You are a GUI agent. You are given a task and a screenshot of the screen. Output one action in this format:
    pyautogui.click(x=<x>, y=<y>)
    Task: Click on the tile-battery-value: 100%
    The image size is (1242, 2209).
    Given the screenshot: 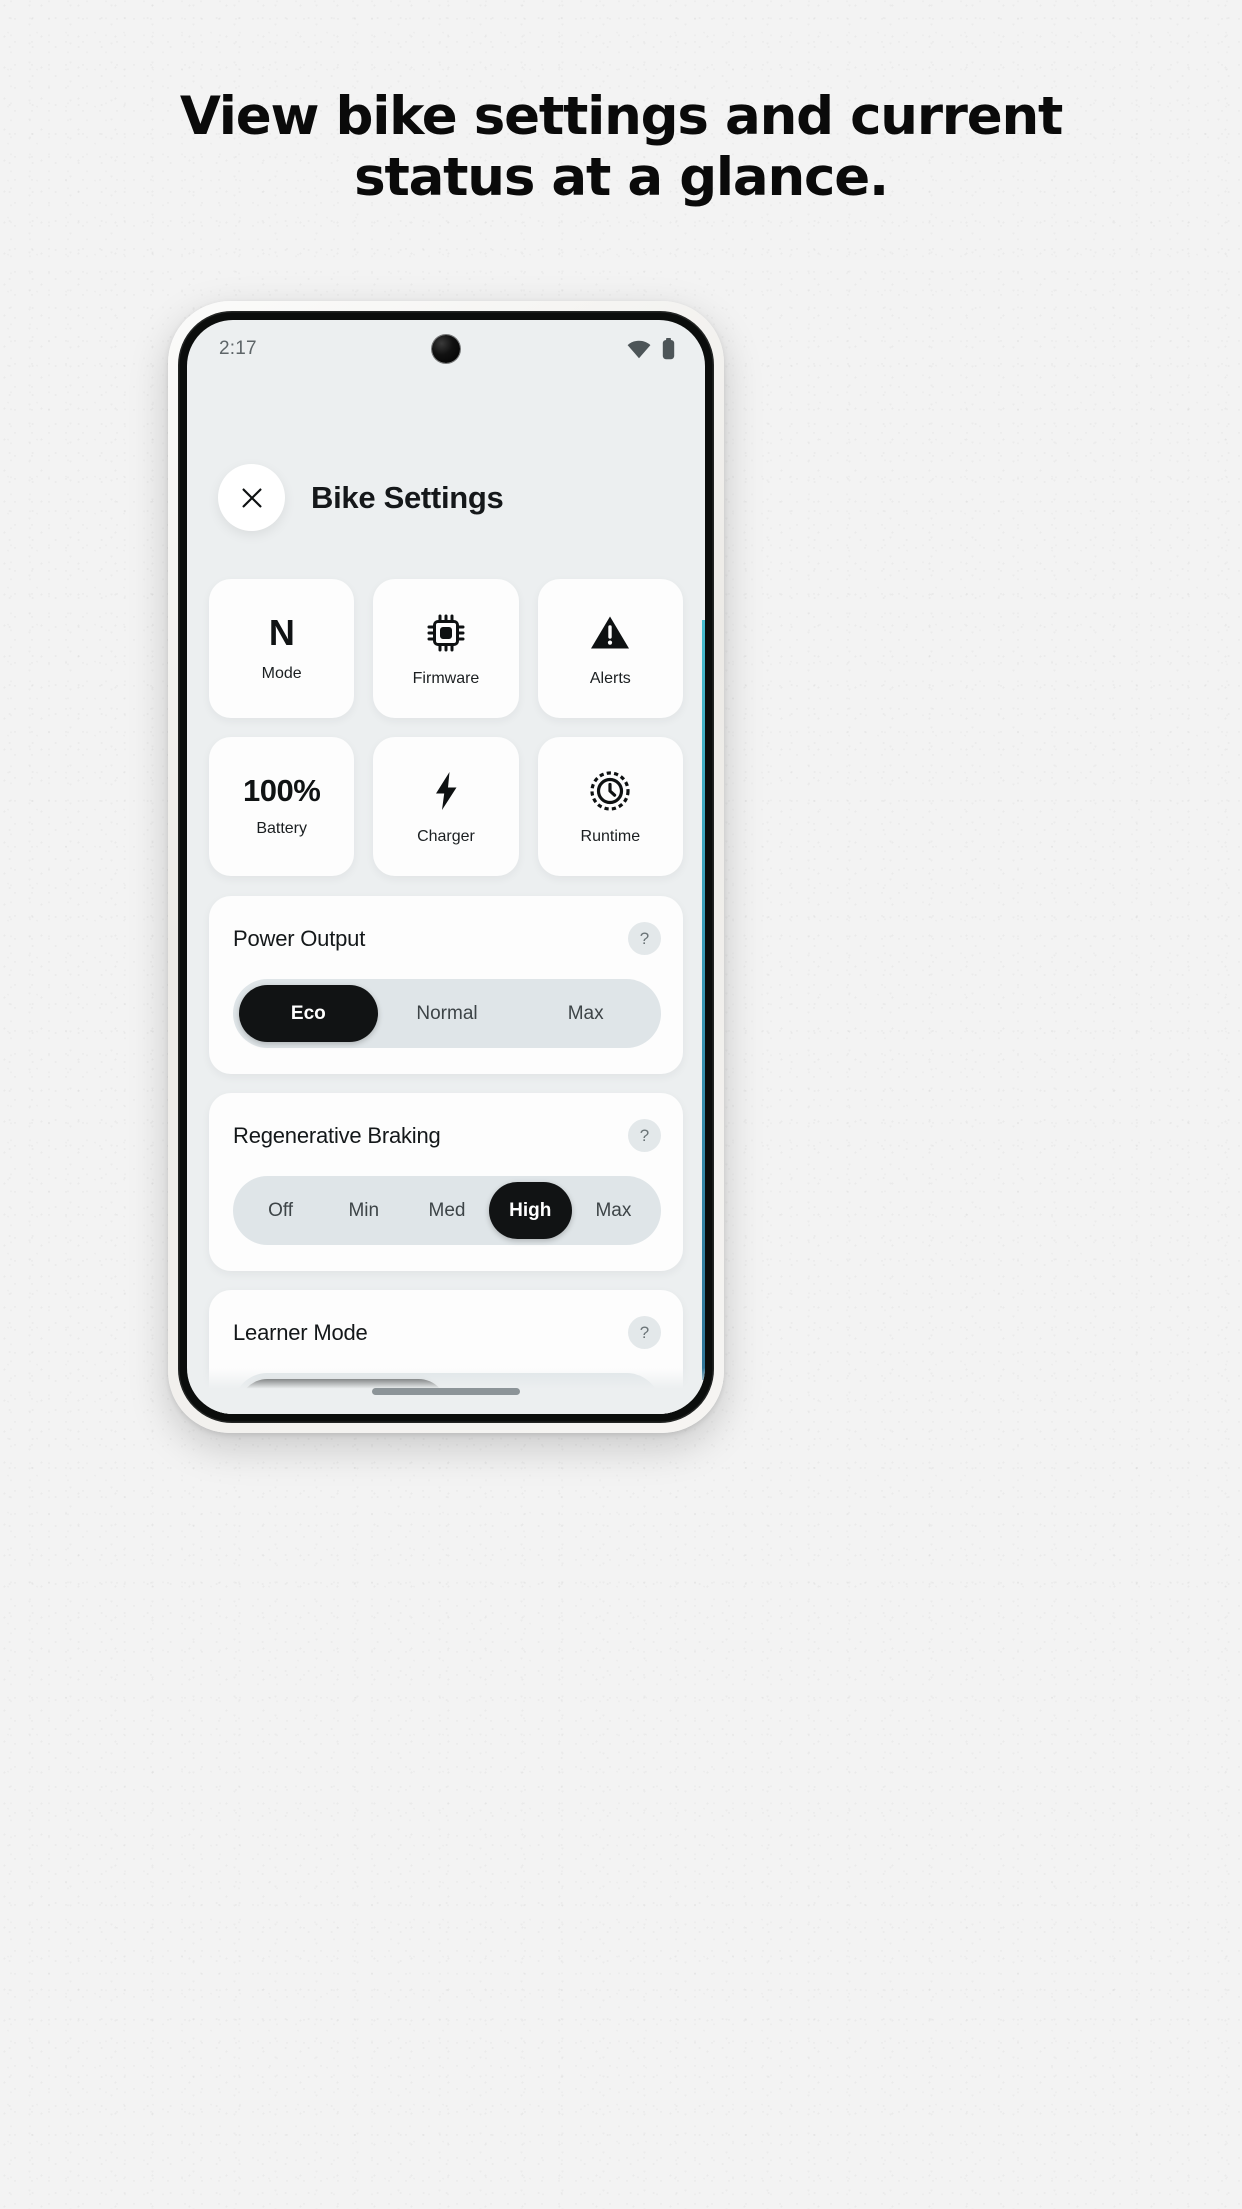 What is the action you would take?
    pyautogui.click(x=282, y=790)
    